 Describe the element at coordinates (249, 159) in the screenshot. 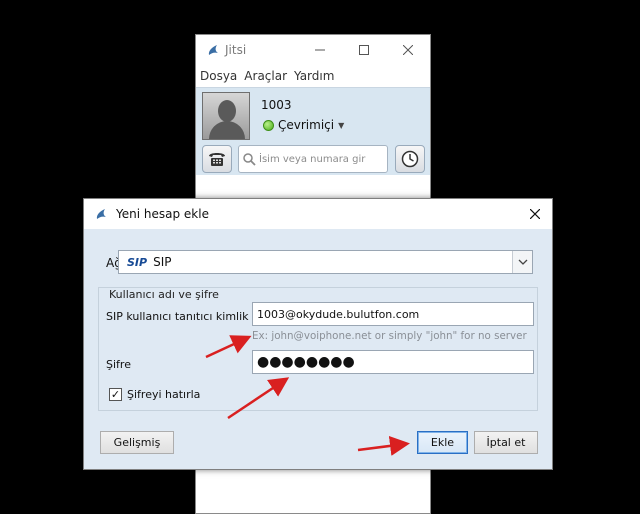

I see `search-icon` at that location.